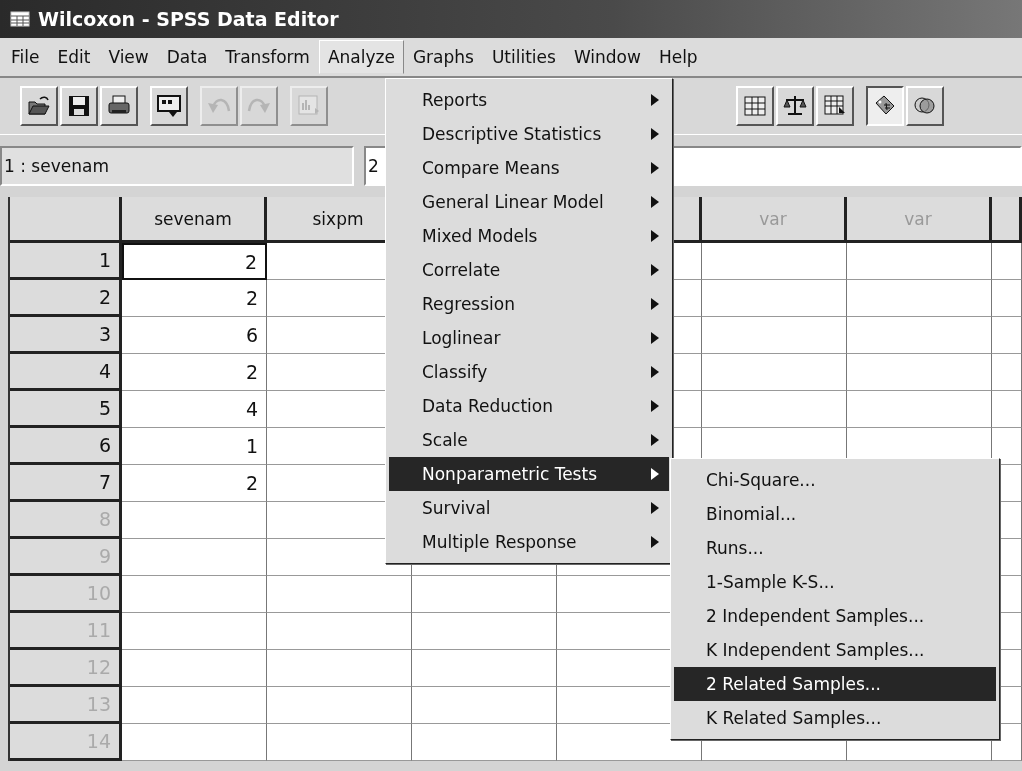 The image size is (1022, 771). What do you see at coordinates (523, 57) in the screenshot?
I see `menu-item: Utilities` at bounding box center [523, 57].